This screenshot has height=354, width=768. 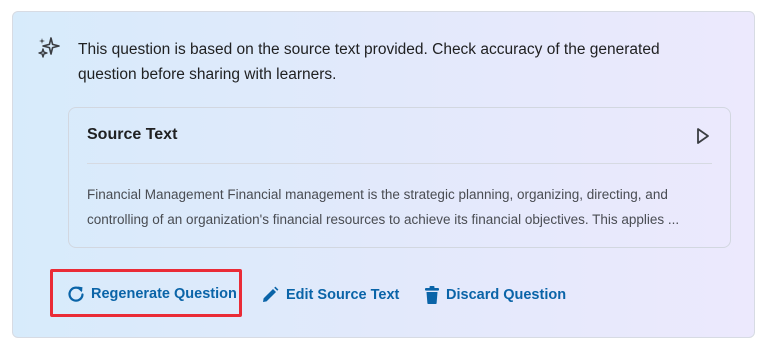 I want to click on regenerate-question-button: Regenerate Question, so click(x=152, y=294).